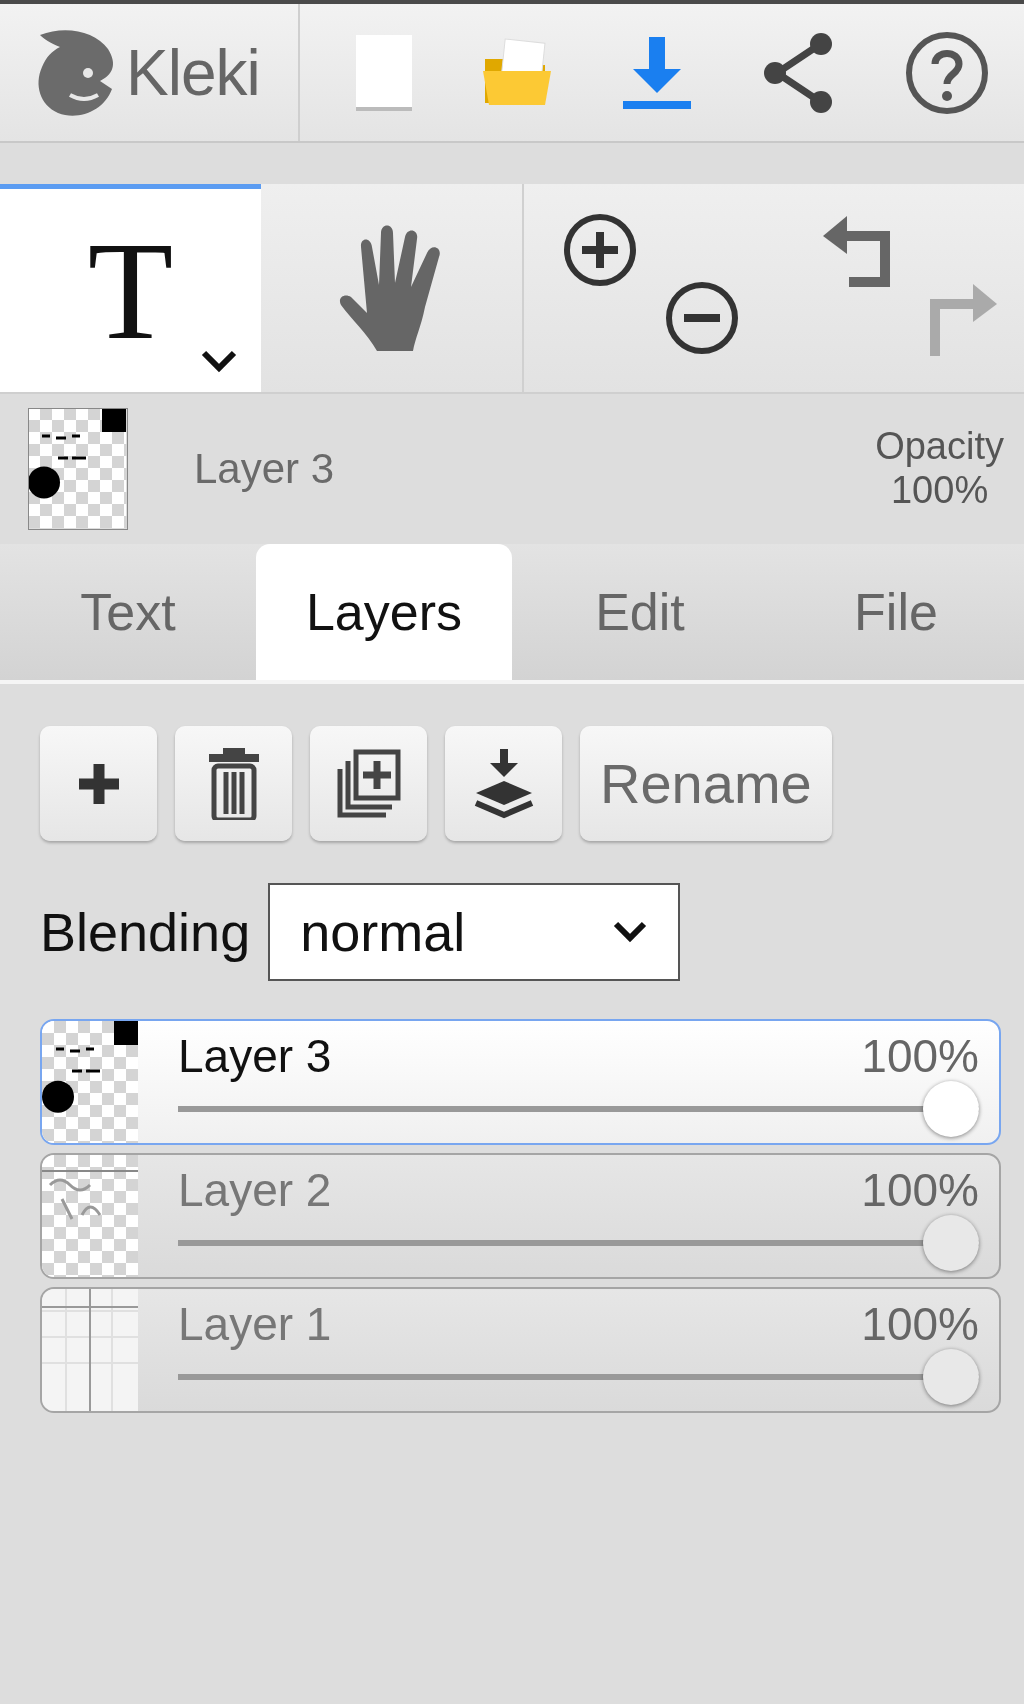 The height and width of the screenshot is (1704, 1024). I want to click on blending-label: Blending, so click(145, 932).